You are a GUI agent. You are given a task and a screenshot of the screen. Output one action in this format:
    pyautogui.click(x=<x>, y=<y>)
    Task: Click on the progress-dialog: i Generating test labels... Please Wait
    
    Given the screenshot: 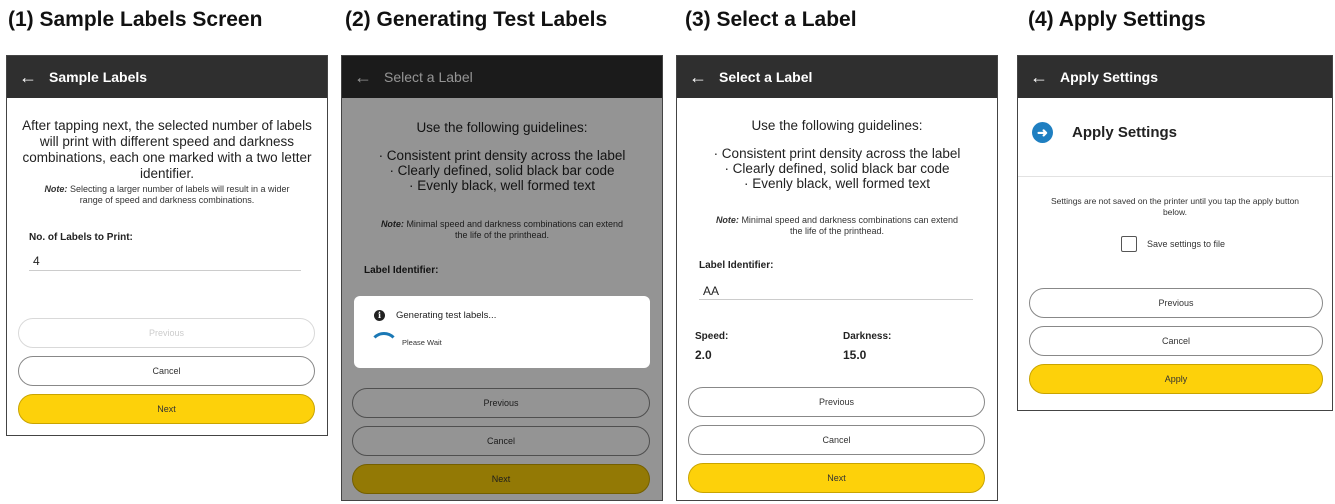 What is the action you would take?
    pyautogui.click(x=502, y=332)
    